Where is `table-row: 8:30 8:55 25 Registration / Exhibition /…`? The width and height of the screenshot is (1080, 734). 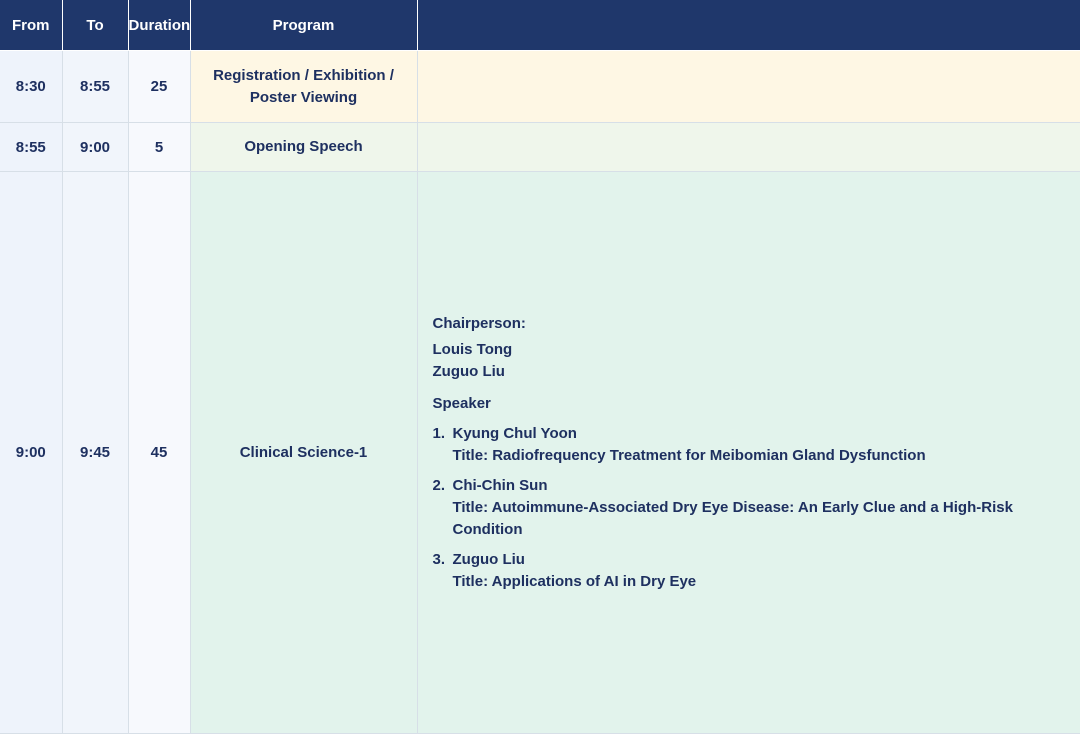 table-row: 8:30 8:55 25 Registration / Exhibition /… is located at coordinates (540, 86).